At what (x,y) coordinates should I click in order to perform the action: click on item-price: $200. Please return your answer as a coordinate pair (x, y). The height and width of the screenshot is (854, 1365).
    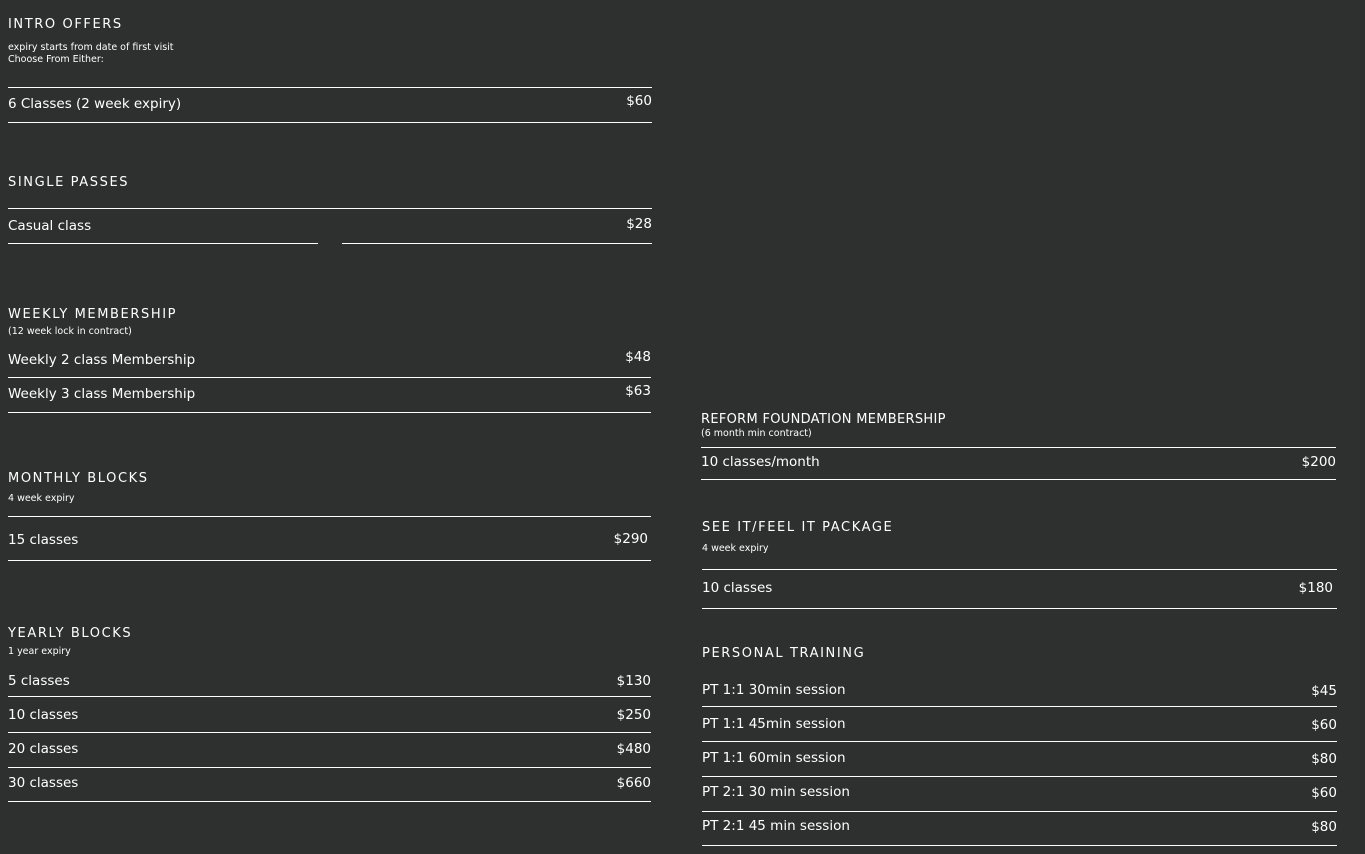
    Looking at the image, I should click on (1318, 462).